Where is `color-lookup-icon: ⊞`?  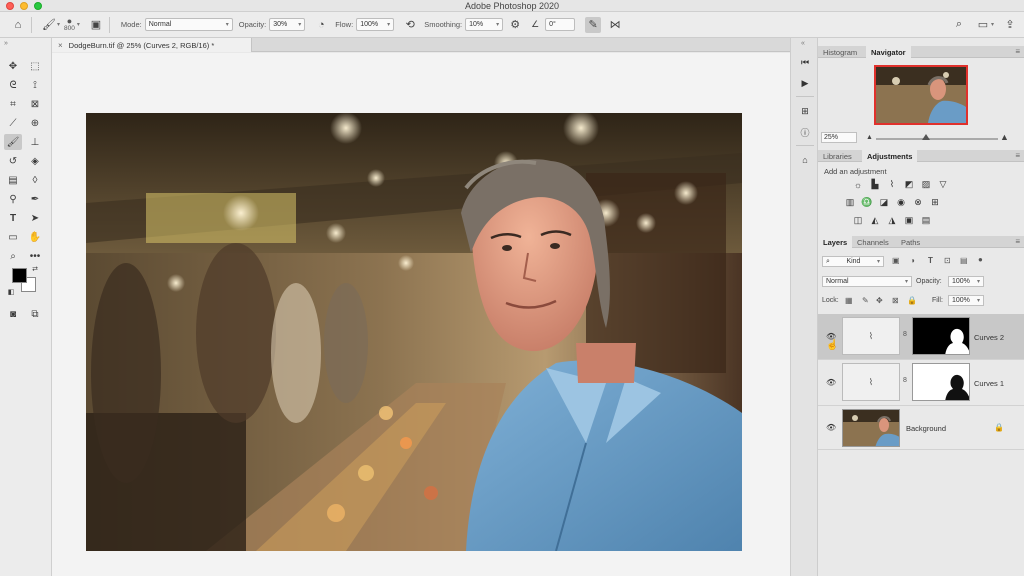
color-lookup-icon: ⊞ is located at coordinates (935, 202).